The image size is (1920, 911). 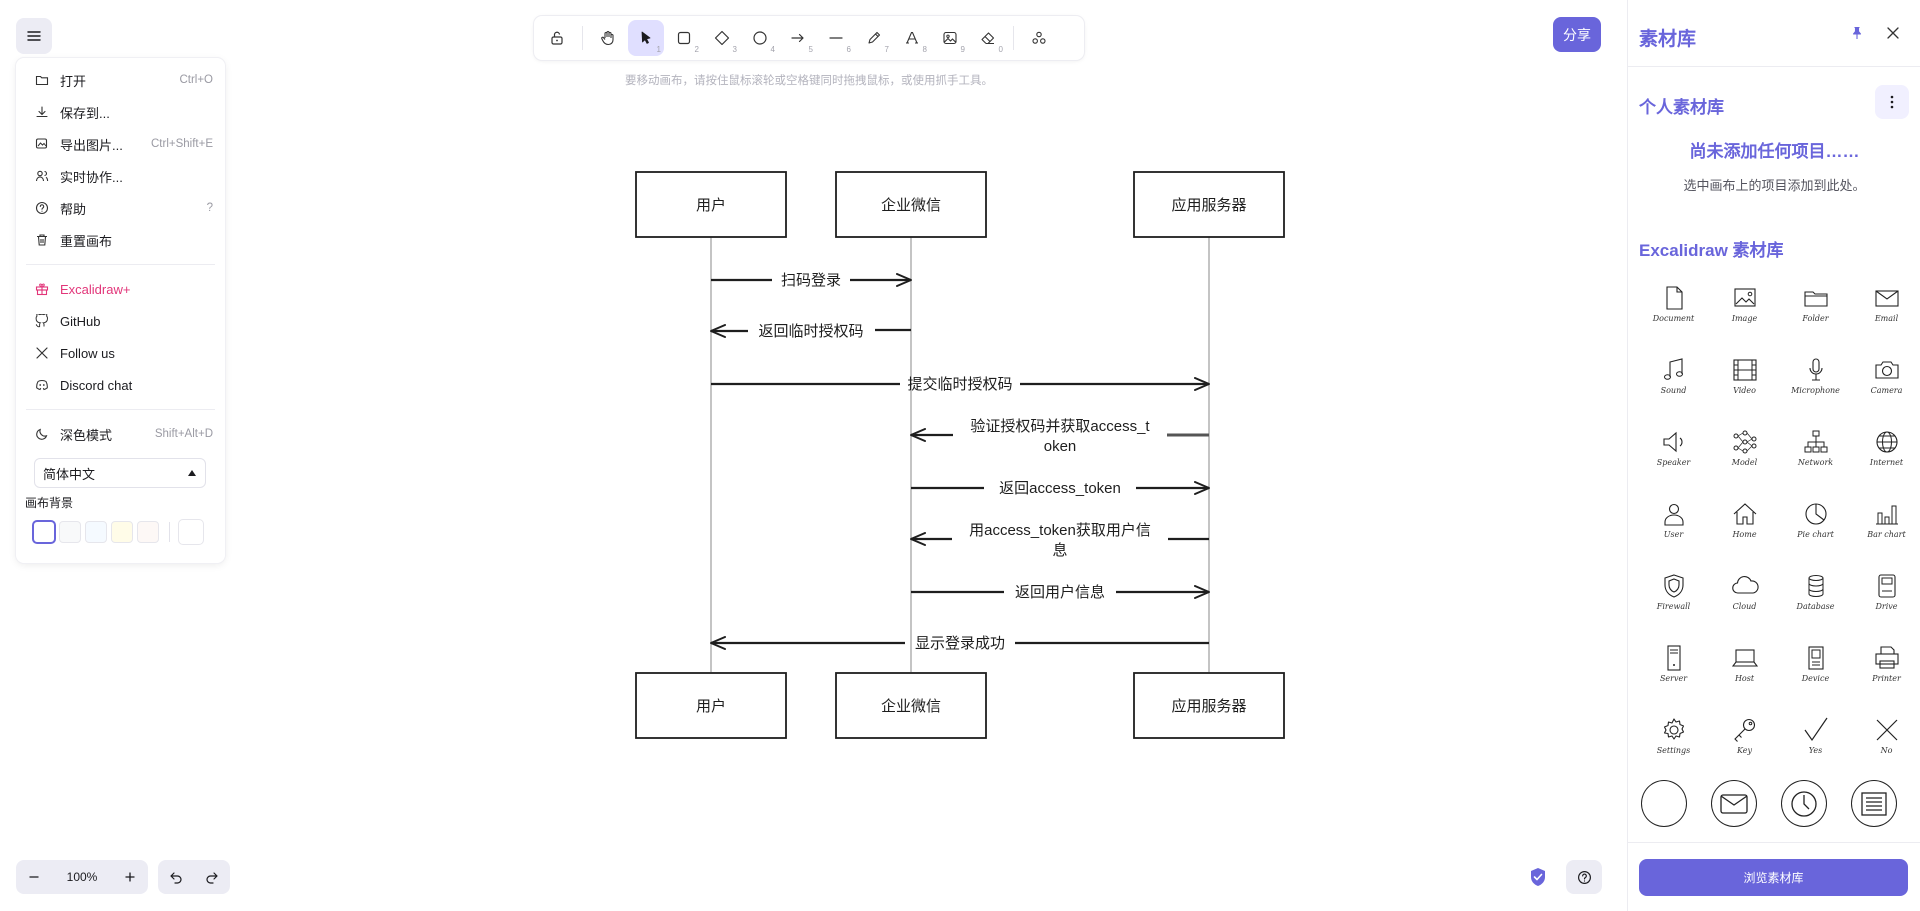 What do you see at coordinates (960, 384) in the screenshot?
I see `message-3: 提交临时授权码` at bounding box center [960, 384].